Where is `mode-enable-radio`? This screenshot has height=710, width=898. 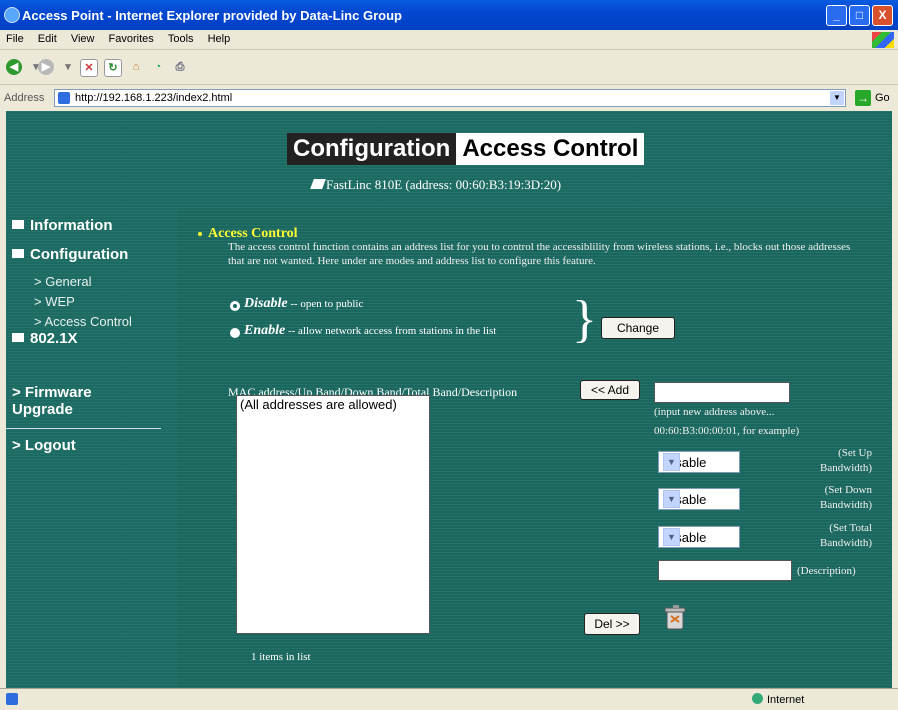 mode-enable-radio is located at coordinates (235, 333).